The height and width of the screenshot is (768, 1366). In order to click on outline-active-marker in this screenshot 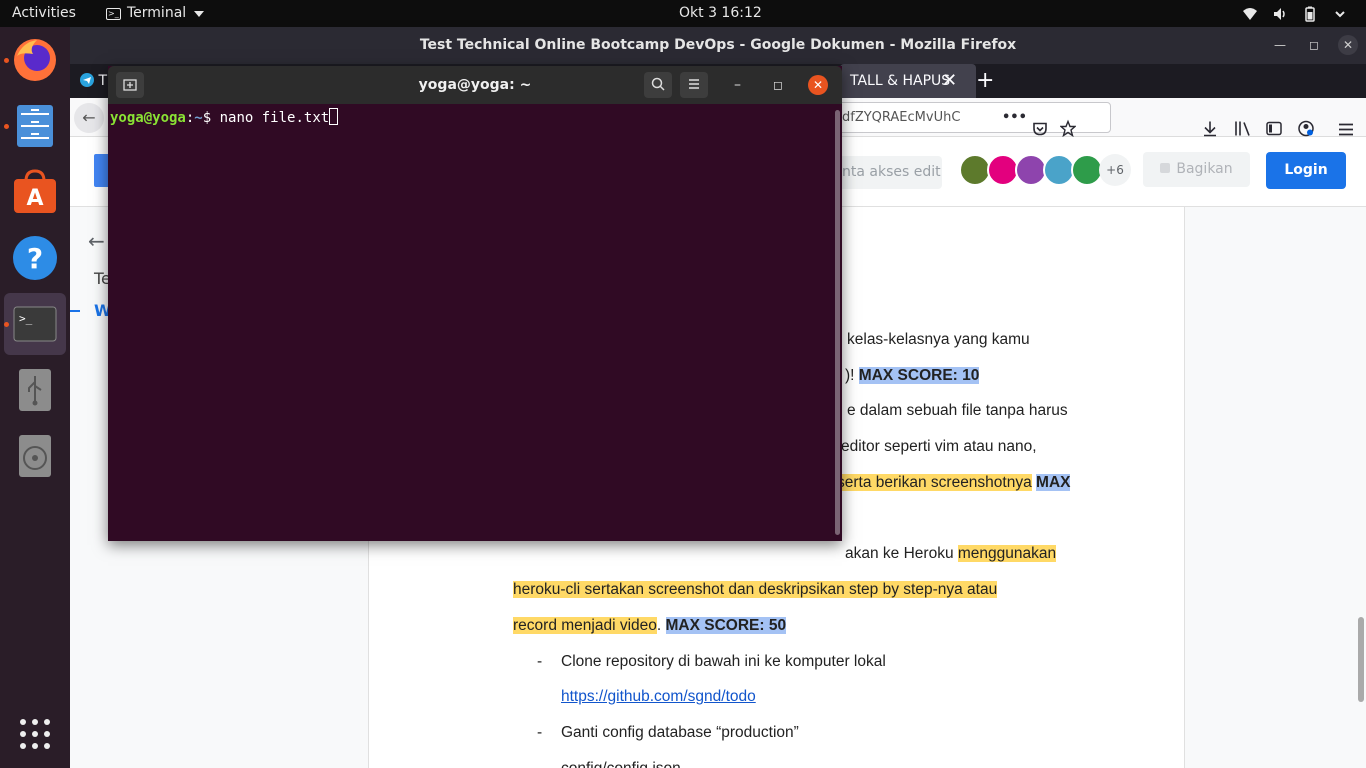, I will do `click(75, 311)`.